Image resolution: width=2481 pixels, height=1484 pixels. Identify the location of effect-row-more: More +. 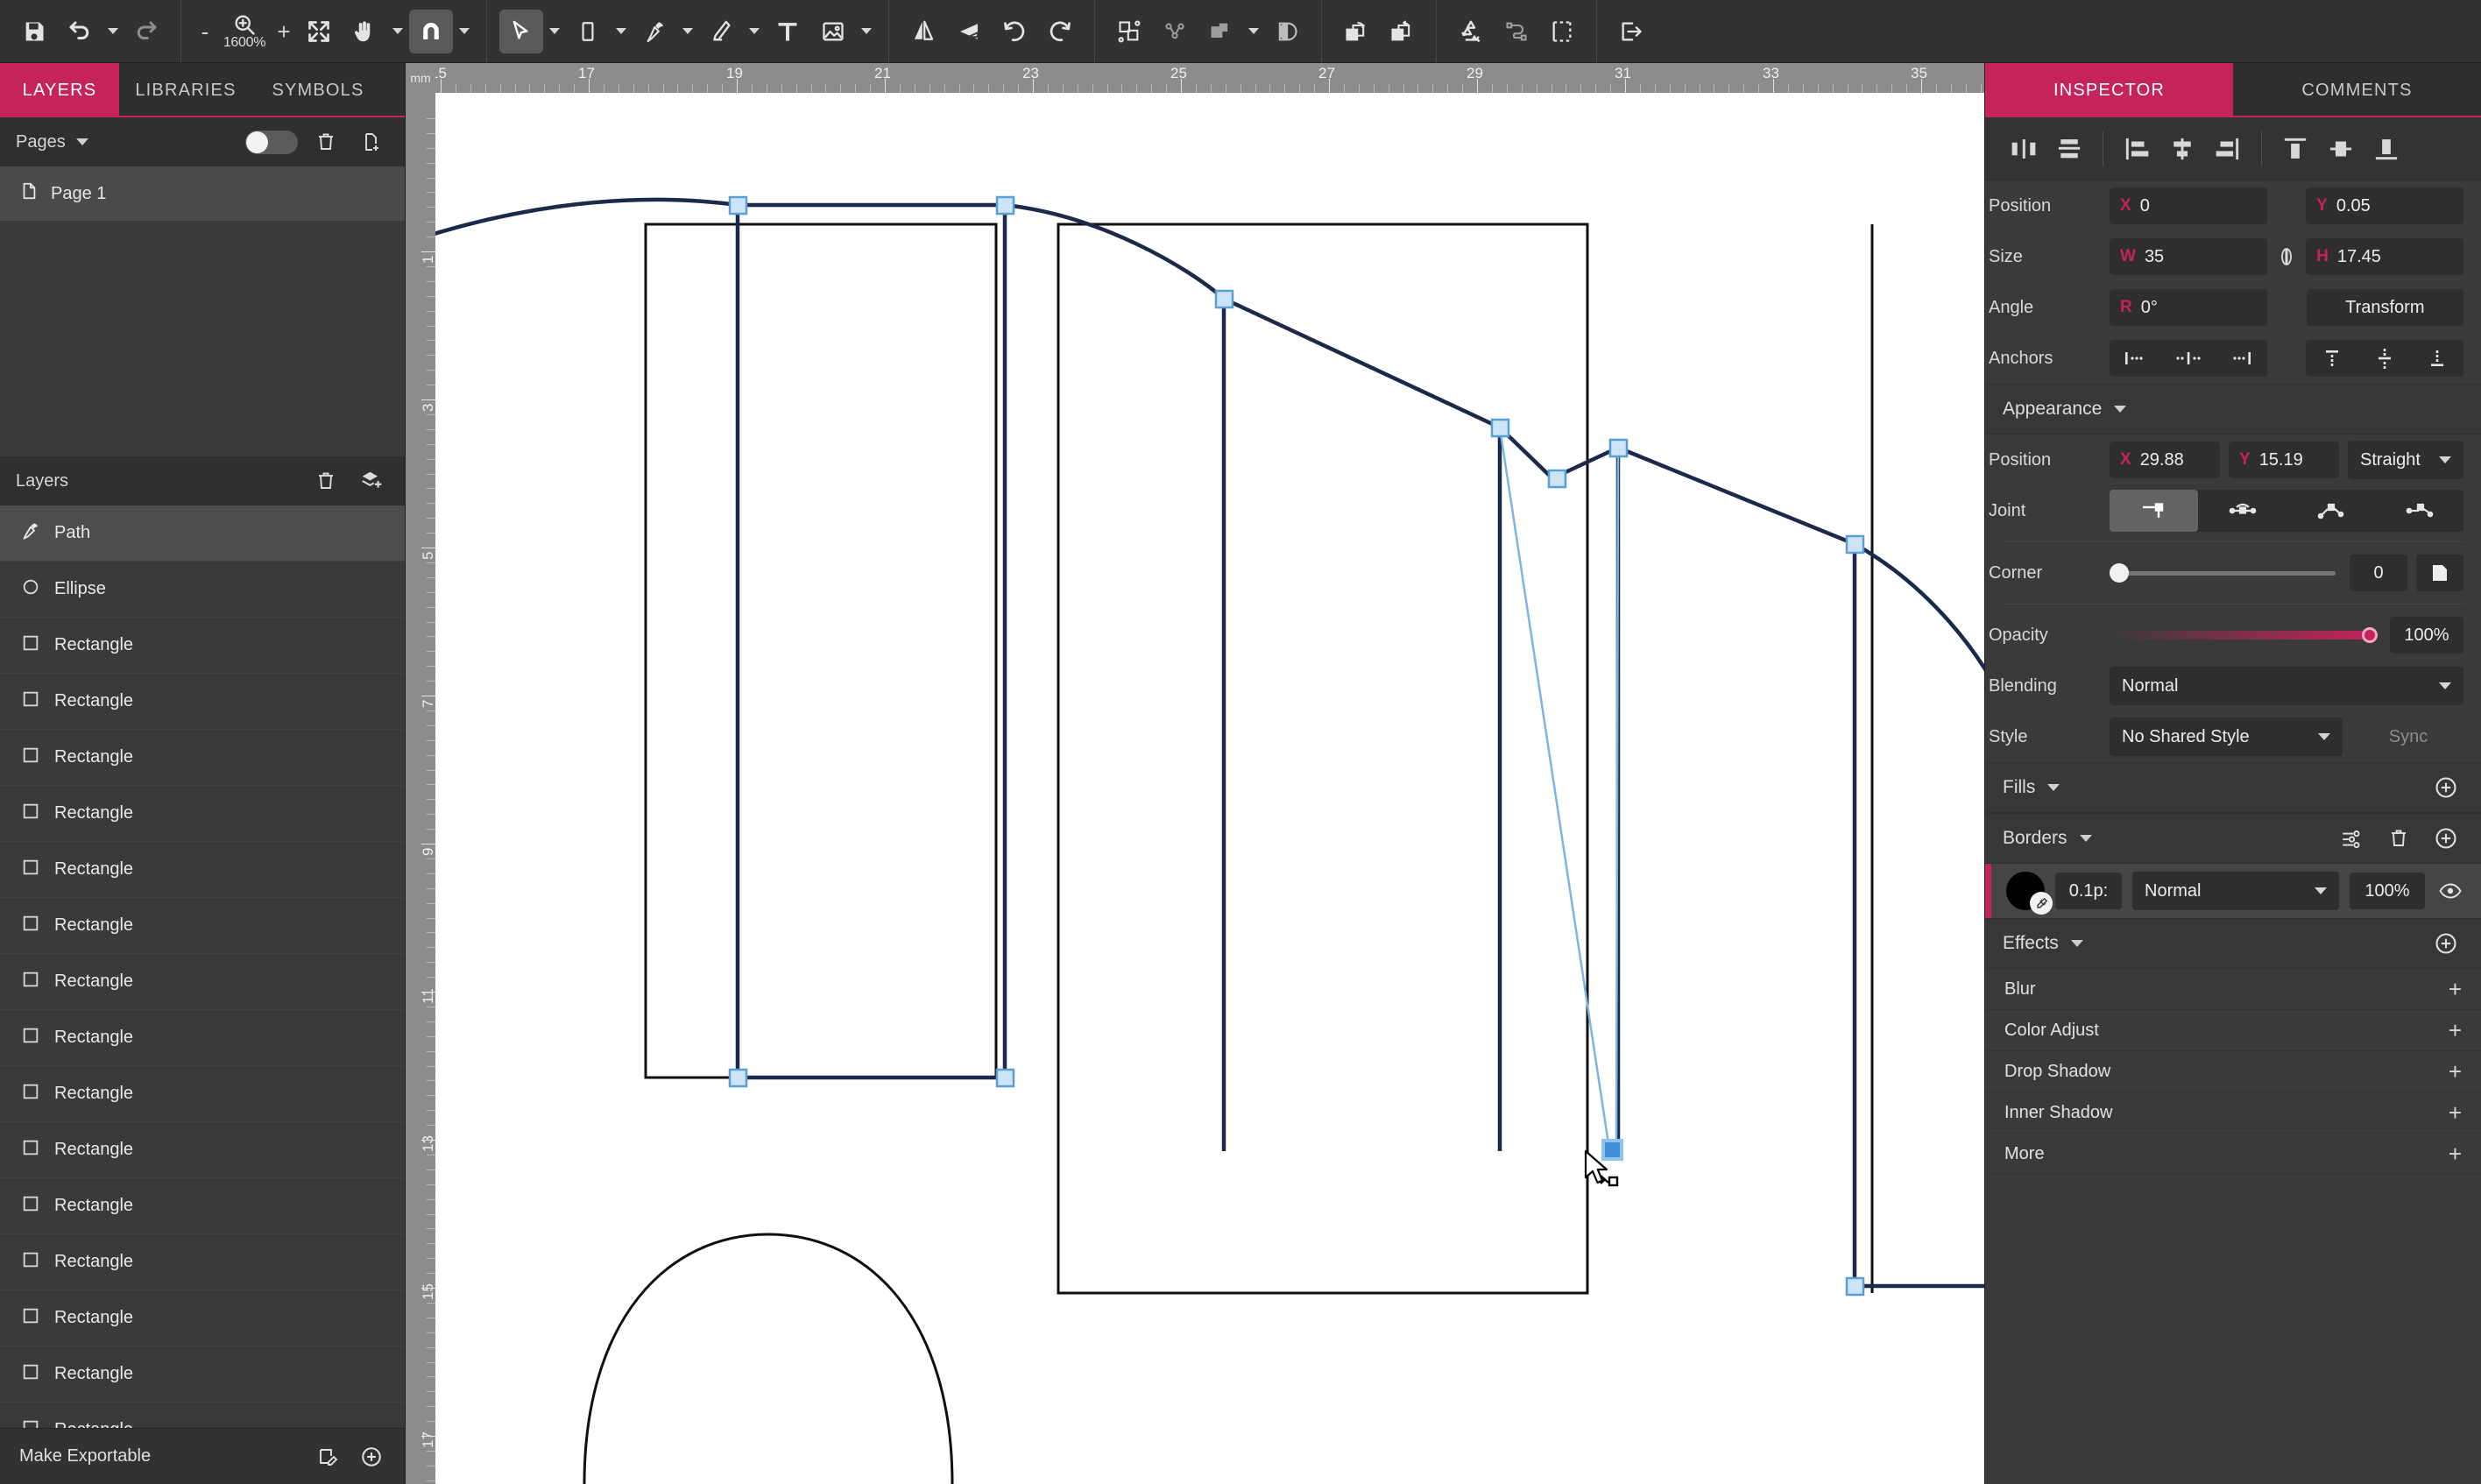
(2233, 1154).